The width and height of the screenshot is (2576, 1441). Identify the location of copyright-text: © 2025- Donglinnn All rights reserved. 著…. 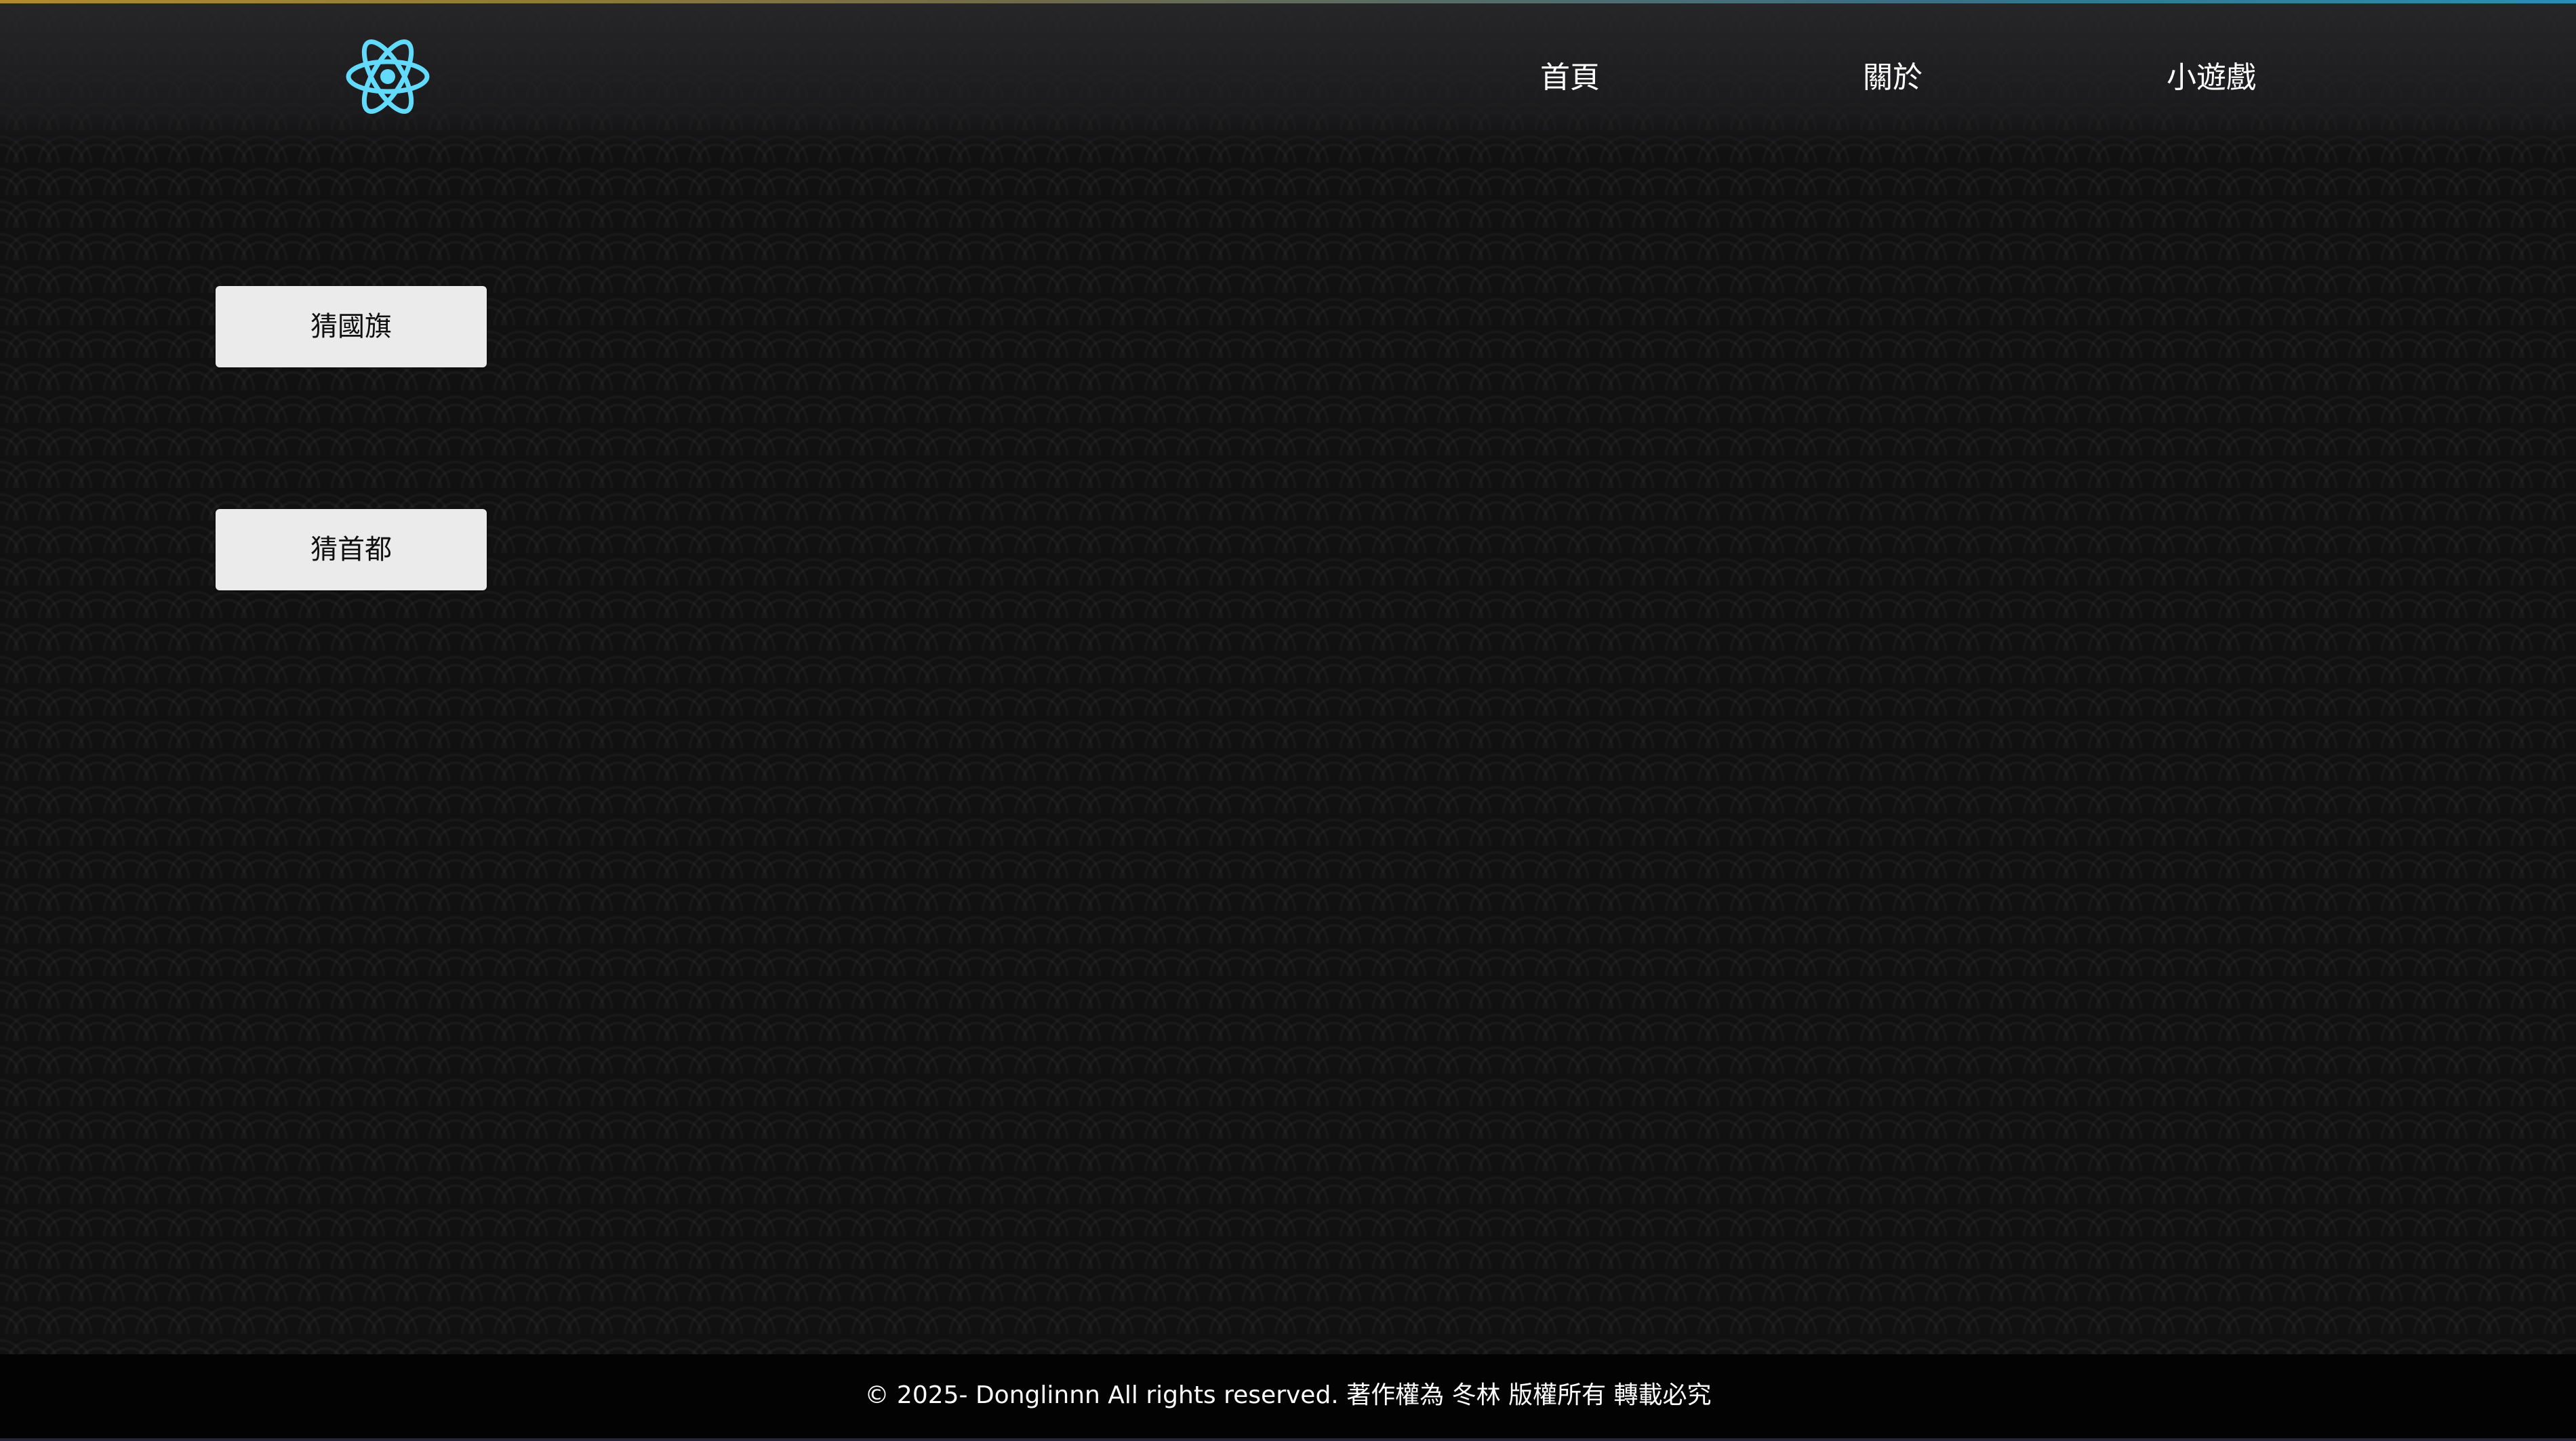
(1288, 1395).